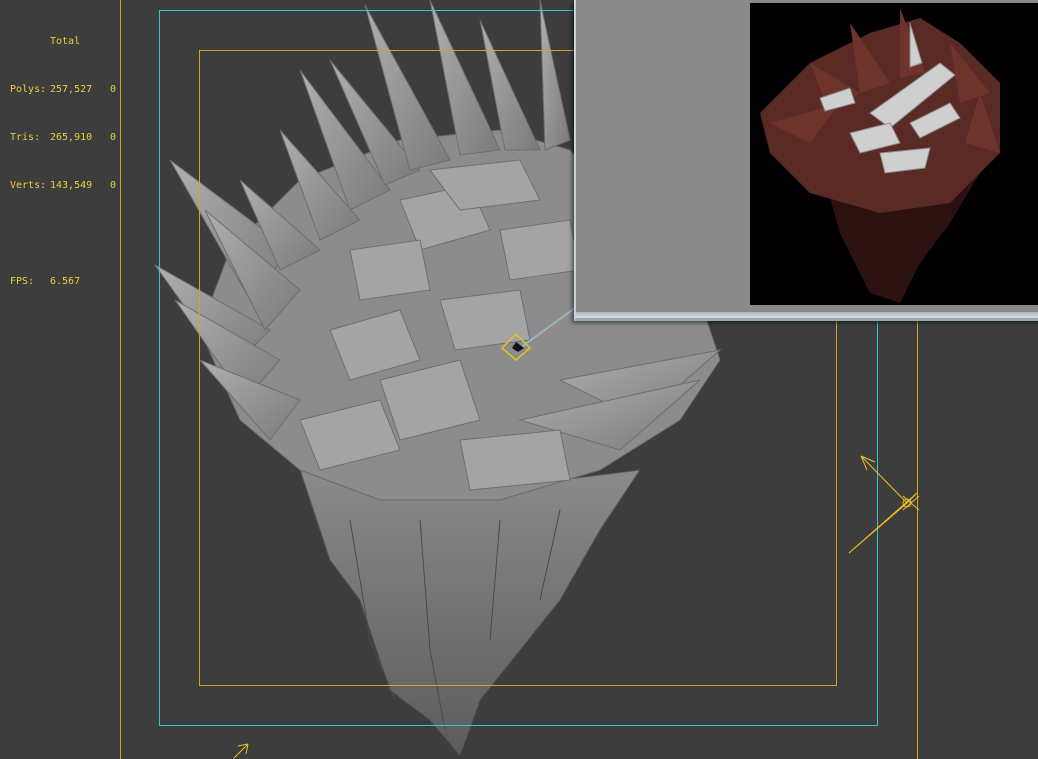  Describe the element at coordinates (22, 281) in the screenshot. I see `fps-label: FPS:` at that location.